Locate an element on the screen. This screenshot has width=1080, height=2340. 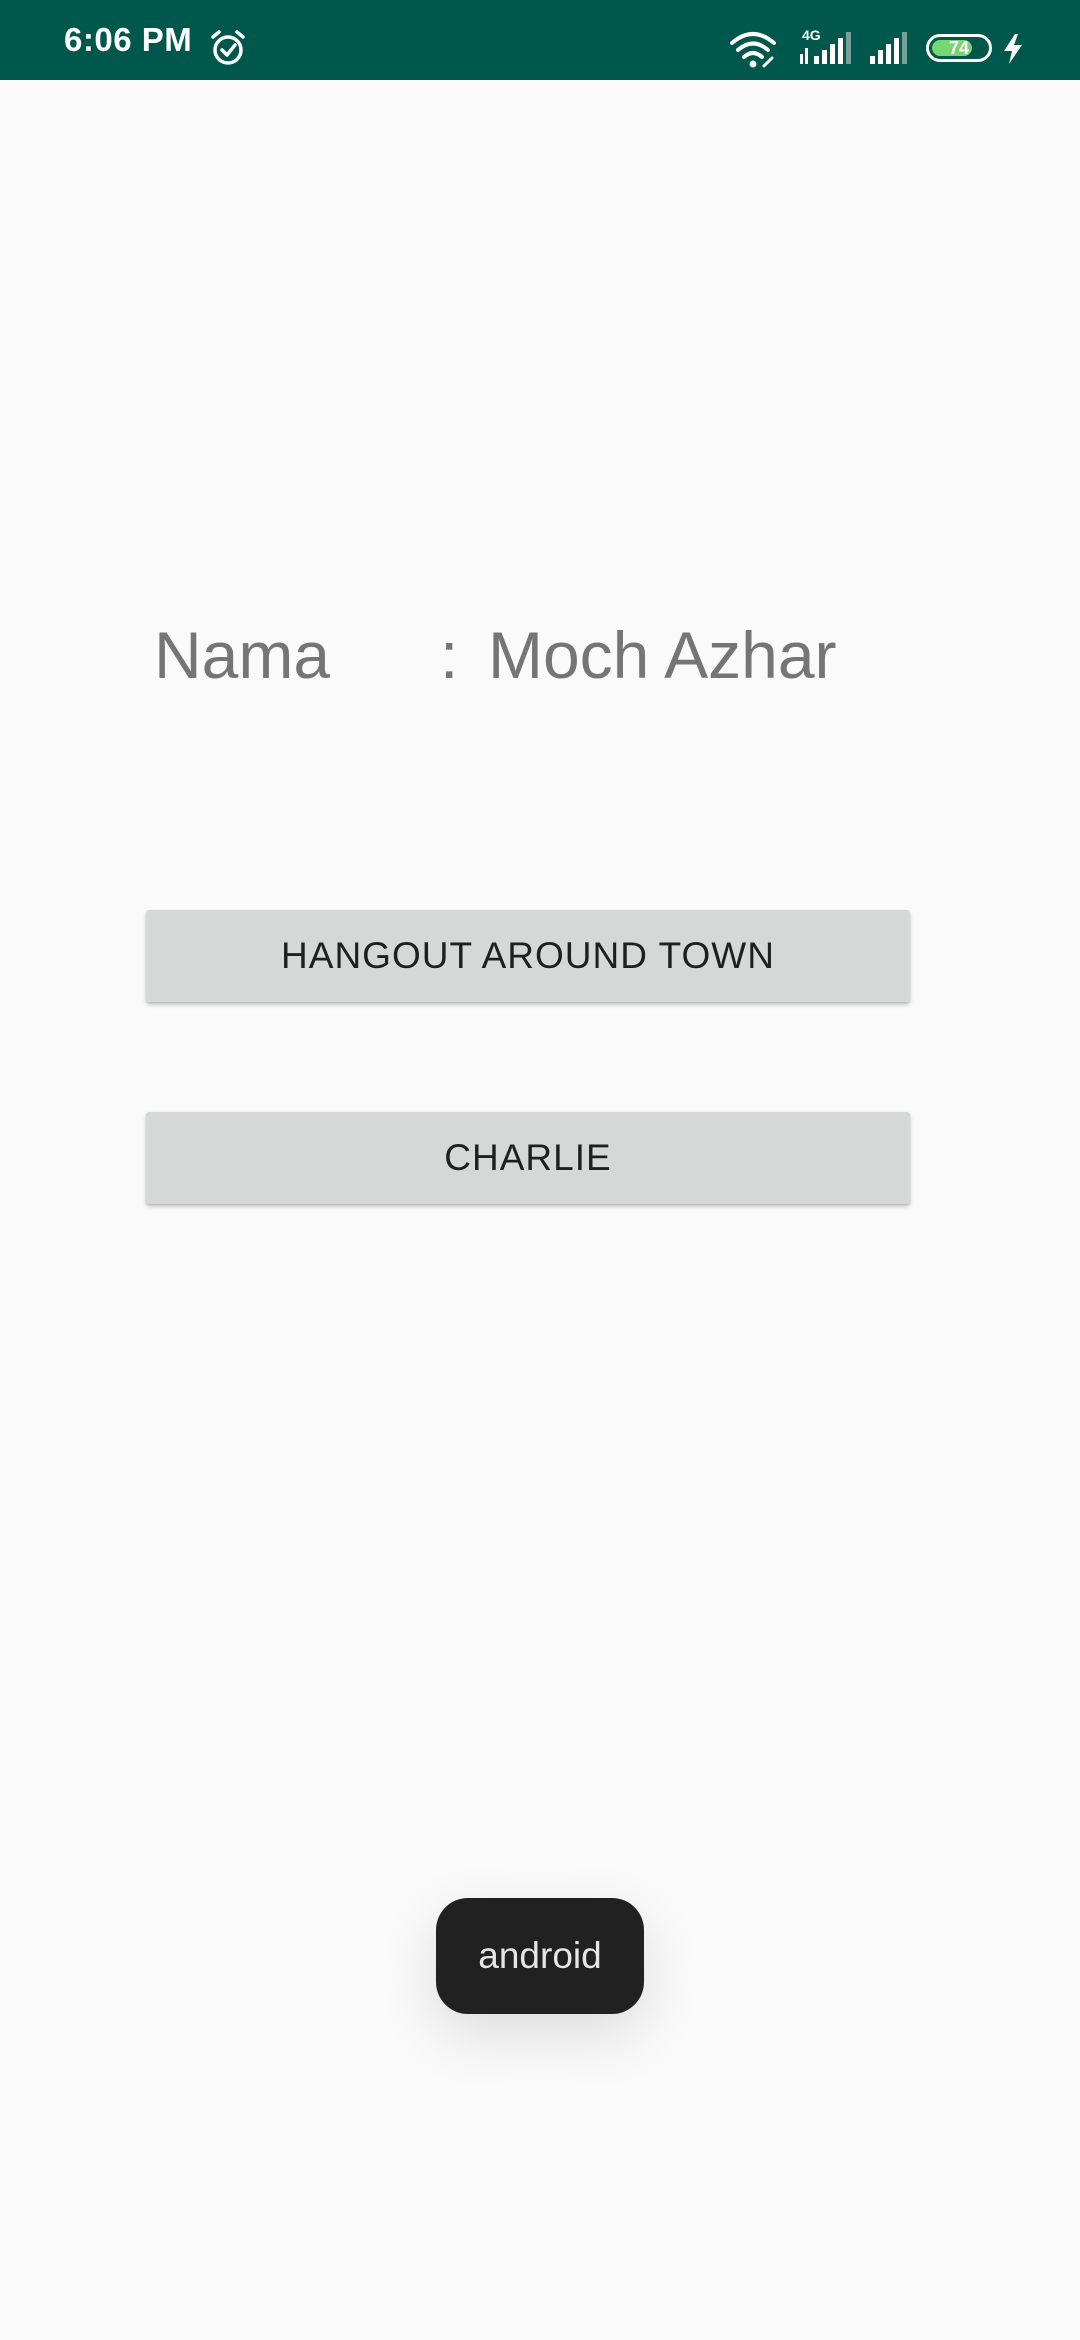
toast-message: android is located at coordinates (540, 1956).